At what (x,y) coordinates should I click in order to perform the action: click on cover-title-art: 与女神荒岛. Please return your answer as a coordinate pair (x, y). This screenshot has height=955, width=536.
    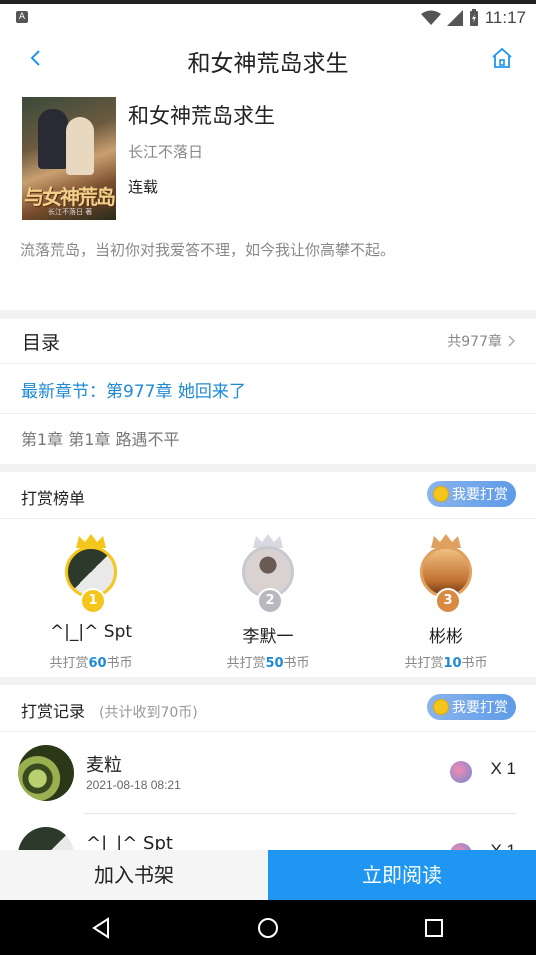
    Looking at the image, I should click on (70, 197).